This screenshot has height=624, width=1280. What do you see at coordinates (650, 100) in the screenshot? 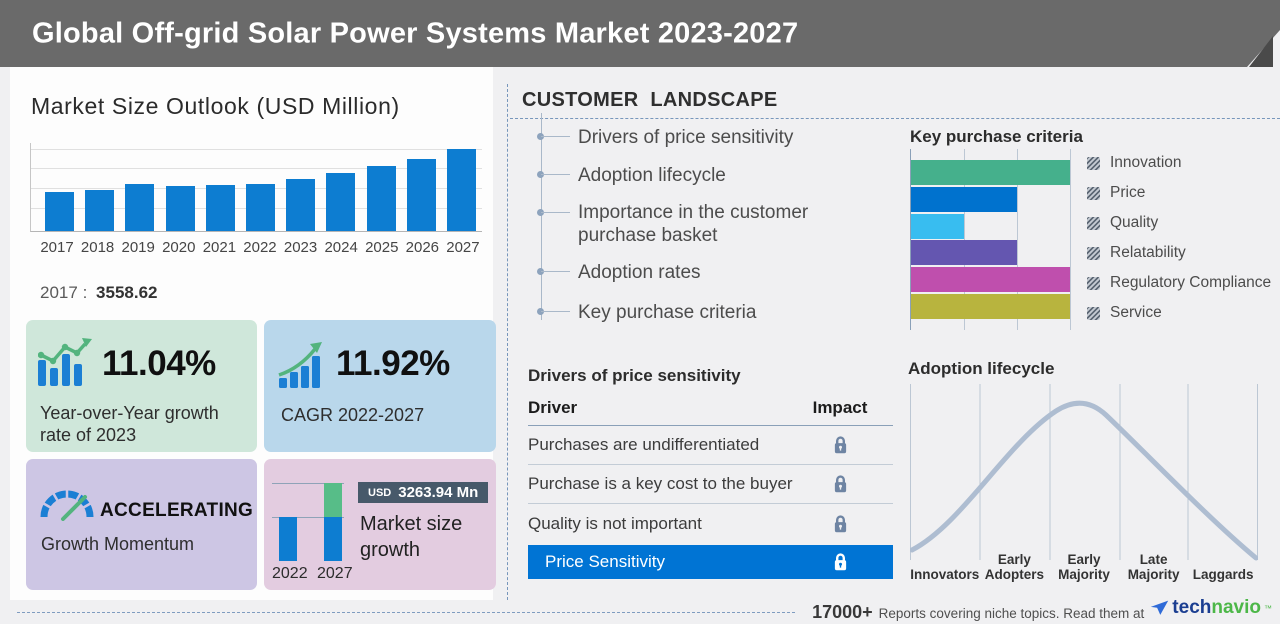
I see `customer-landscape-title: CUSTOMER LANDSCAPE` at bounding box center [650, 100].